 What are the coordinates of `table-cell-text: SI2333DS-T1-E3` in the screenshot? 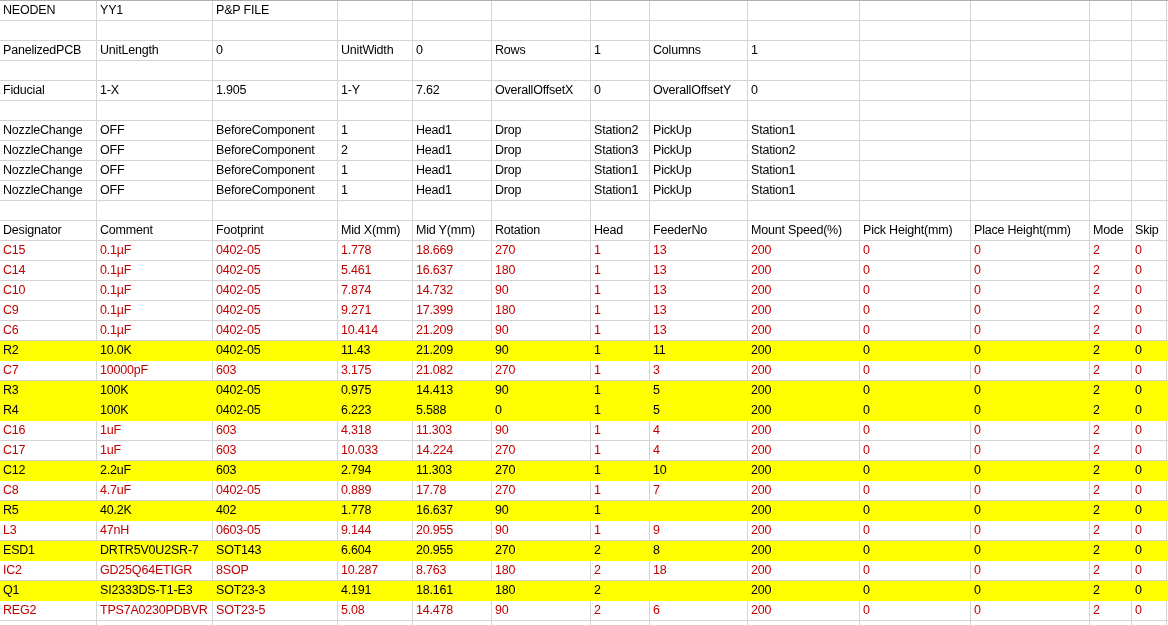 It's located at (146, 590).